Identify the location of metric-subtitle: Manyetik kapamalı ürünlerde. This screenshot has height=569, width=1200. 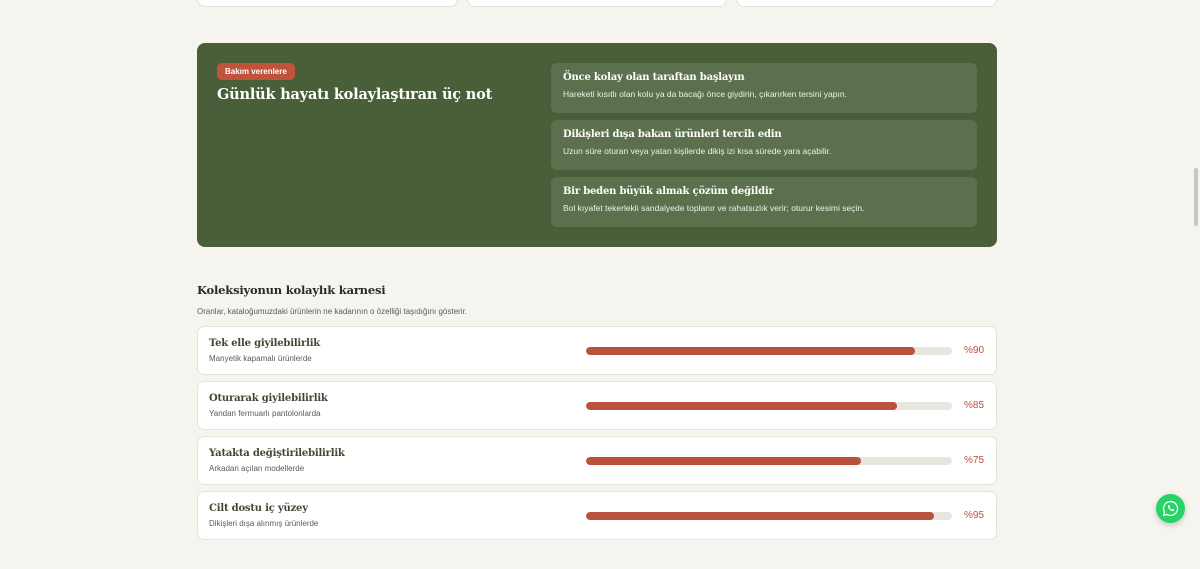
(260, 358).